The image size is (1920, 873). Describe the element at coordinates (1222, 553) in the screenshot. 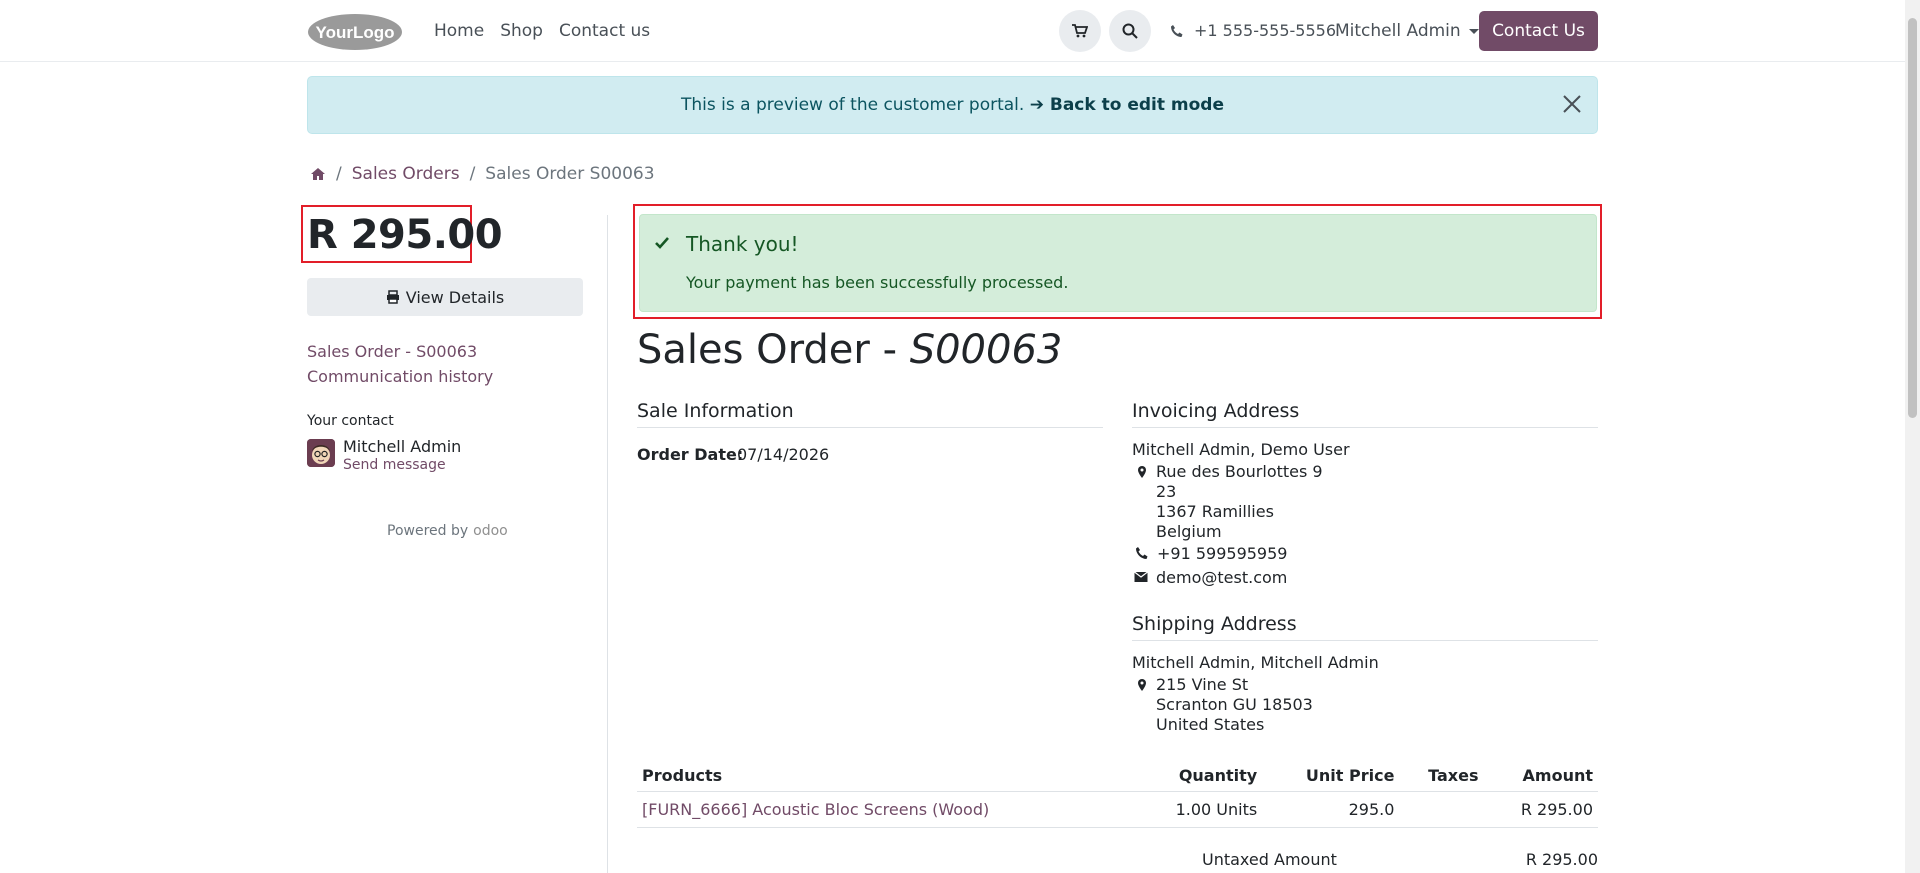

I see `invoicing-phone: +91 599595959` at that location.